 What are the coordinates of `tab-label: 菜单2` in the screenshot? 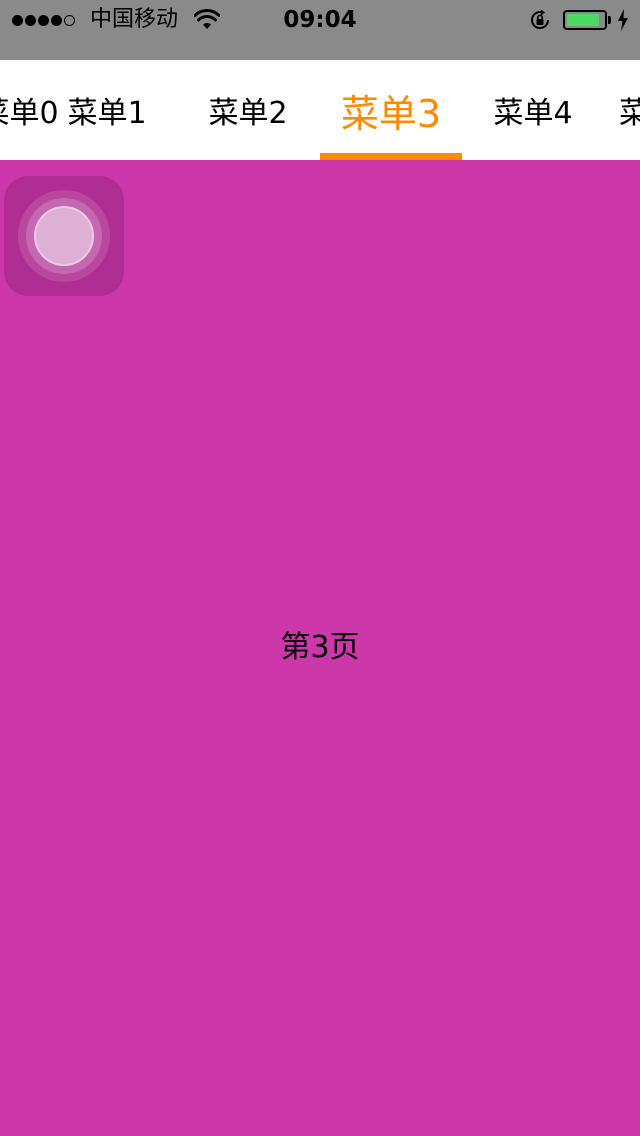 It's located at (248, 113).